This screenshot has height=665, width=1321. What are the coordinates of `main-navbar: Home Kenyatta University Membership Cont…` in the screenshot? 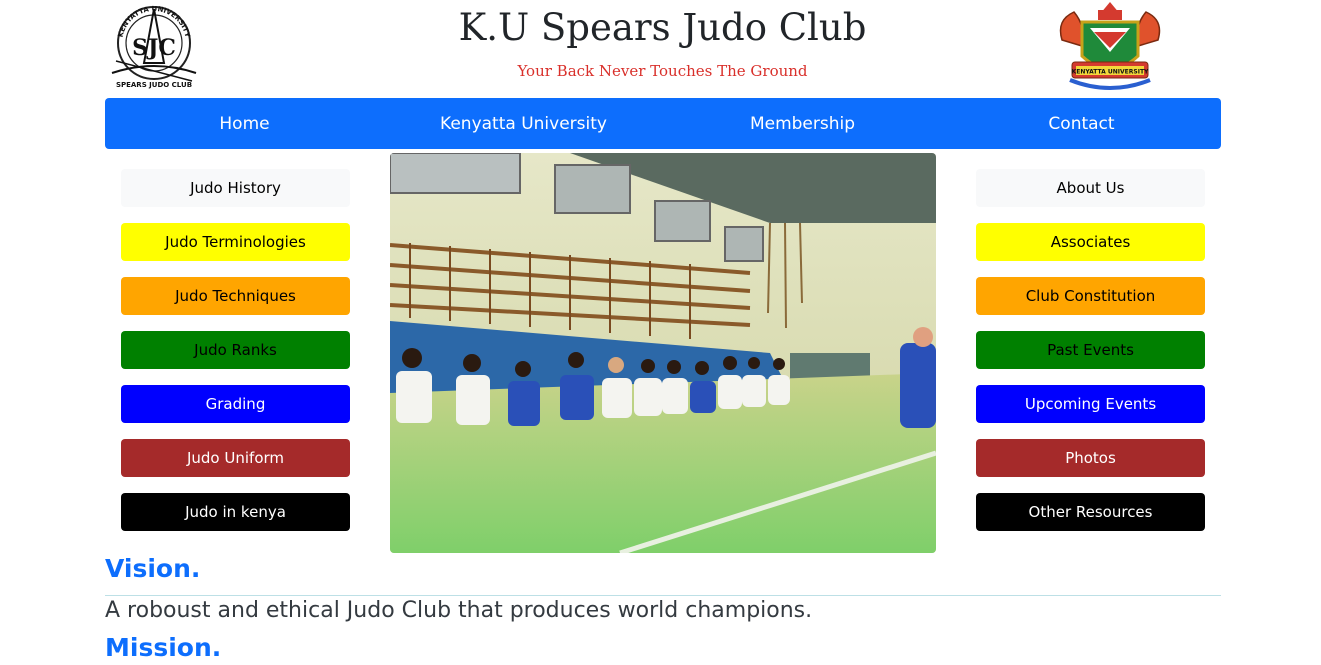 It's located at (663, 123).